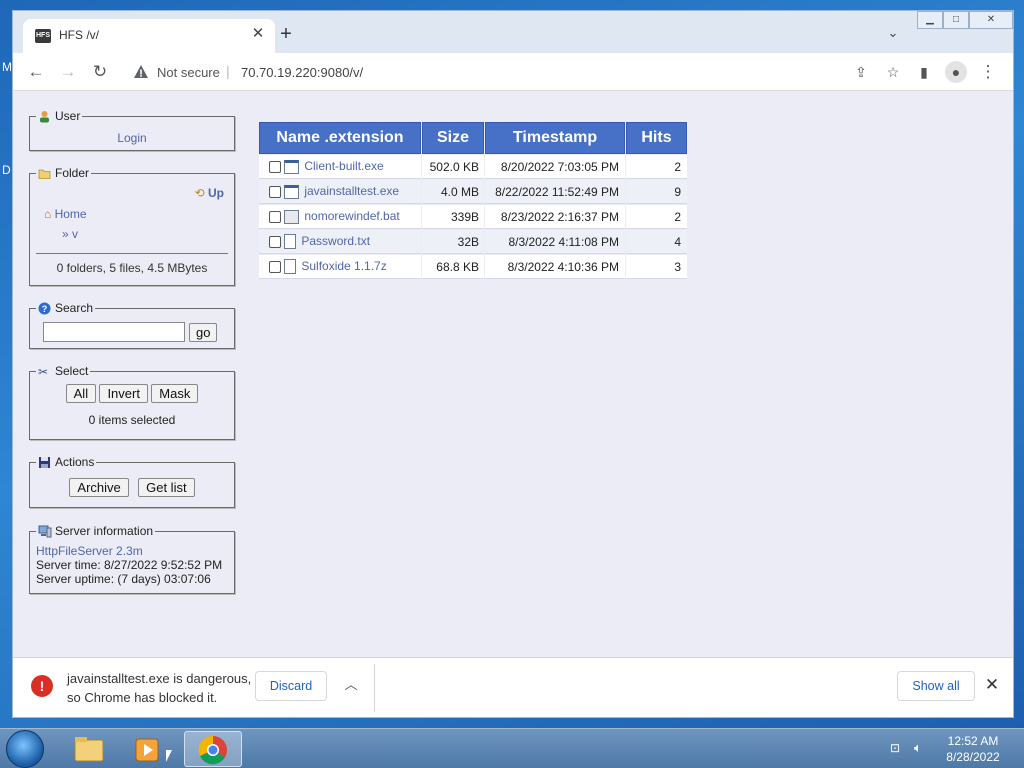 The width and height of the screenshot is (1024, 768). I want to click on chrome-taskbar-icon, so click(213, 749).